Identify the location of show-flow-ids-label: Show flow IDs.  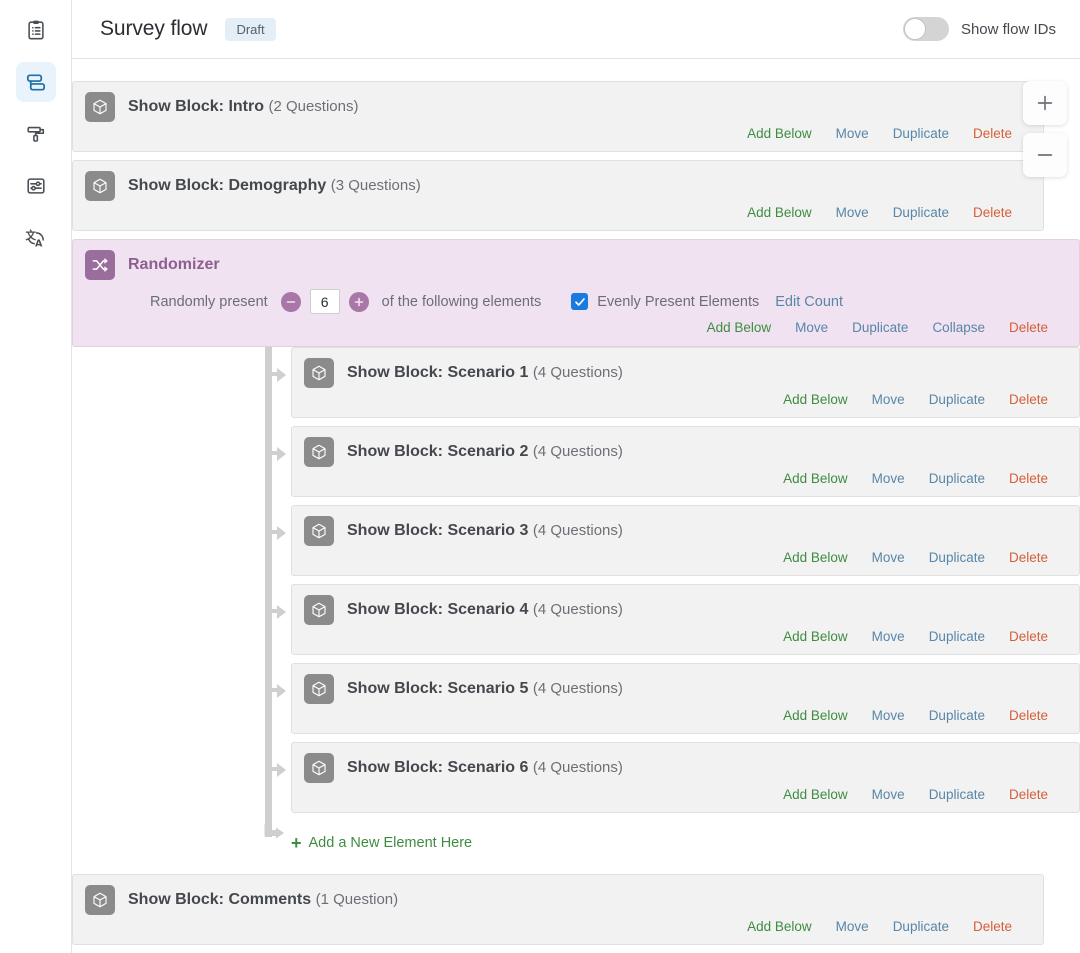
(1008, 29).